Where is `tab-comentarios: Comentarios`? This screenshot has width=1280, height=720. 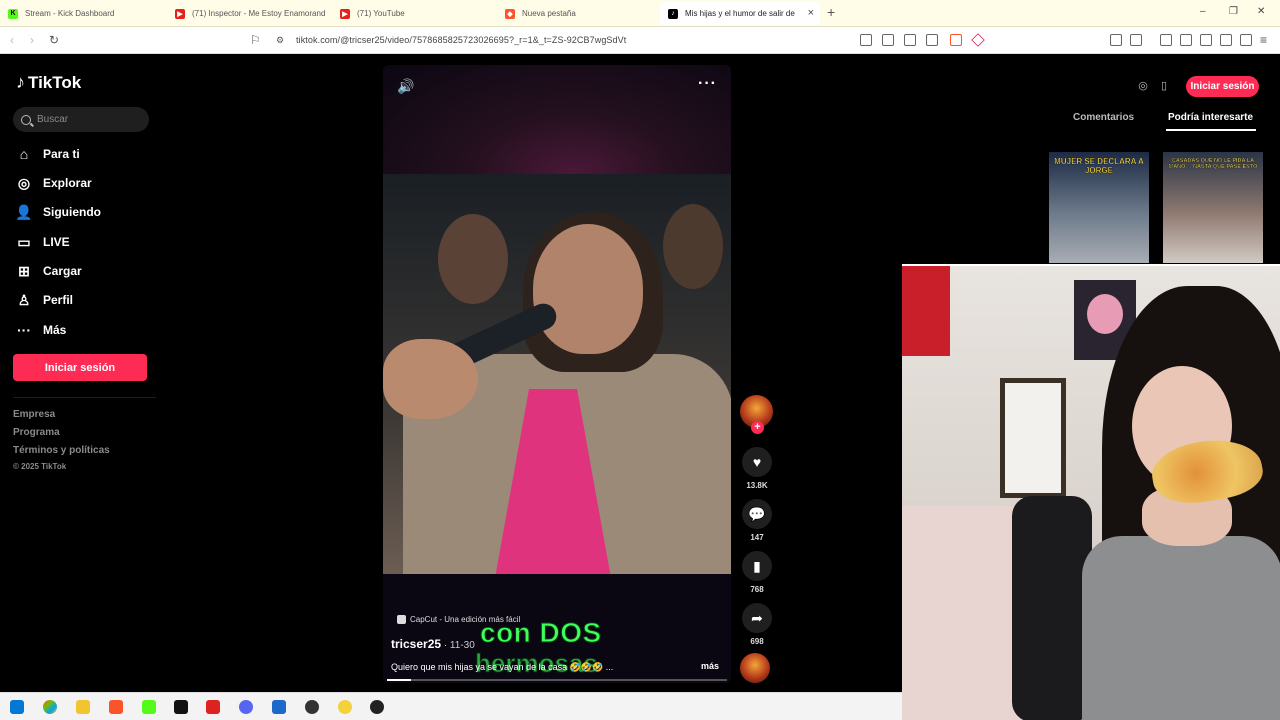
tab-comentarios: Comentarios is located at coordinates (1103, 117).